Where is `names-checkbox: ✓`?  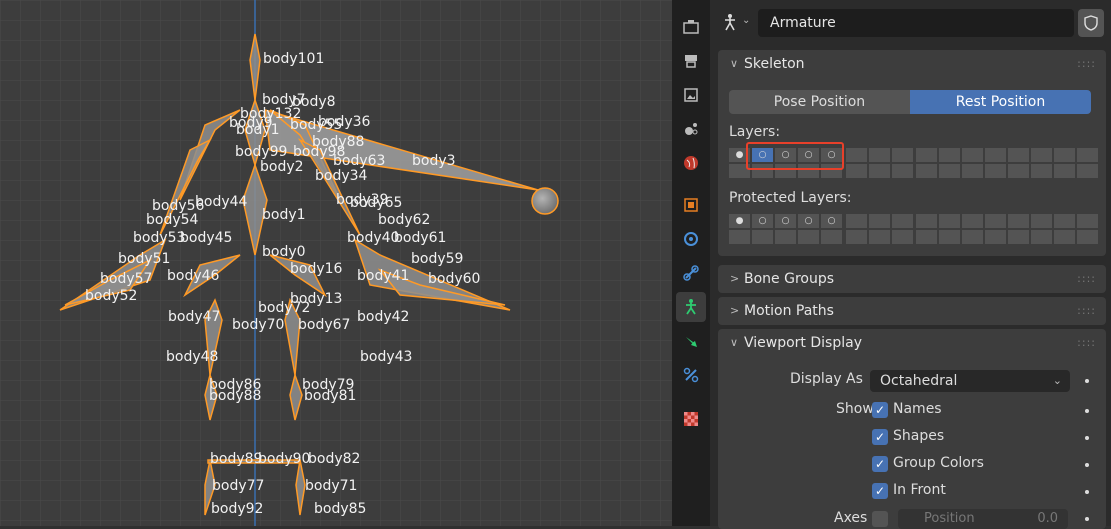
names-checkbox: ✓ is located at coordinates (880, 410).